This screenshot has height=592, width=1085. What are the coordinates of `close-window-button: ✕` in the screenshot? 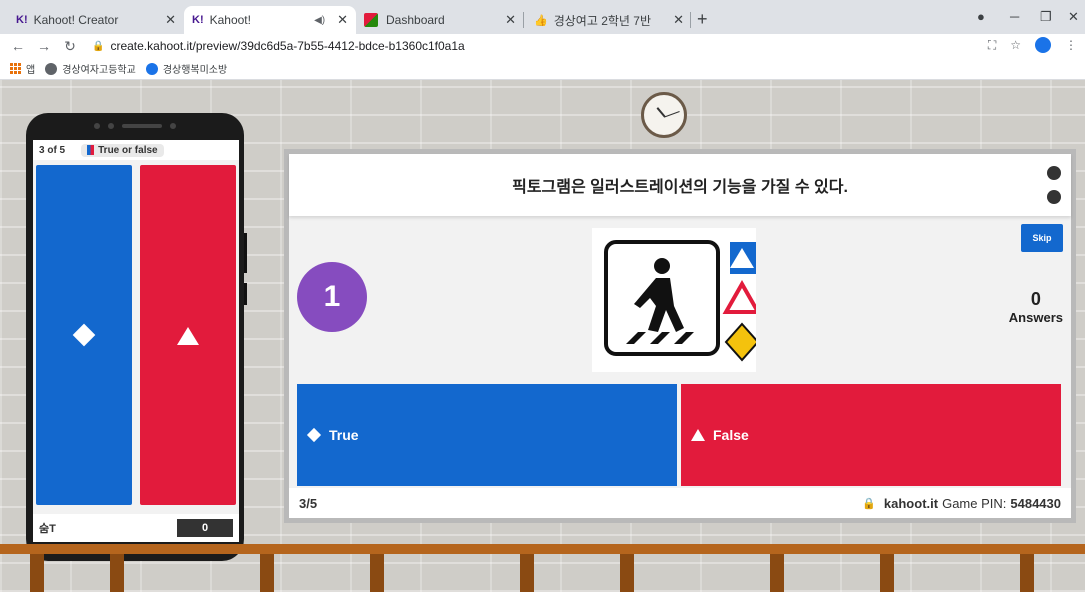 It's located at (1073, 17).